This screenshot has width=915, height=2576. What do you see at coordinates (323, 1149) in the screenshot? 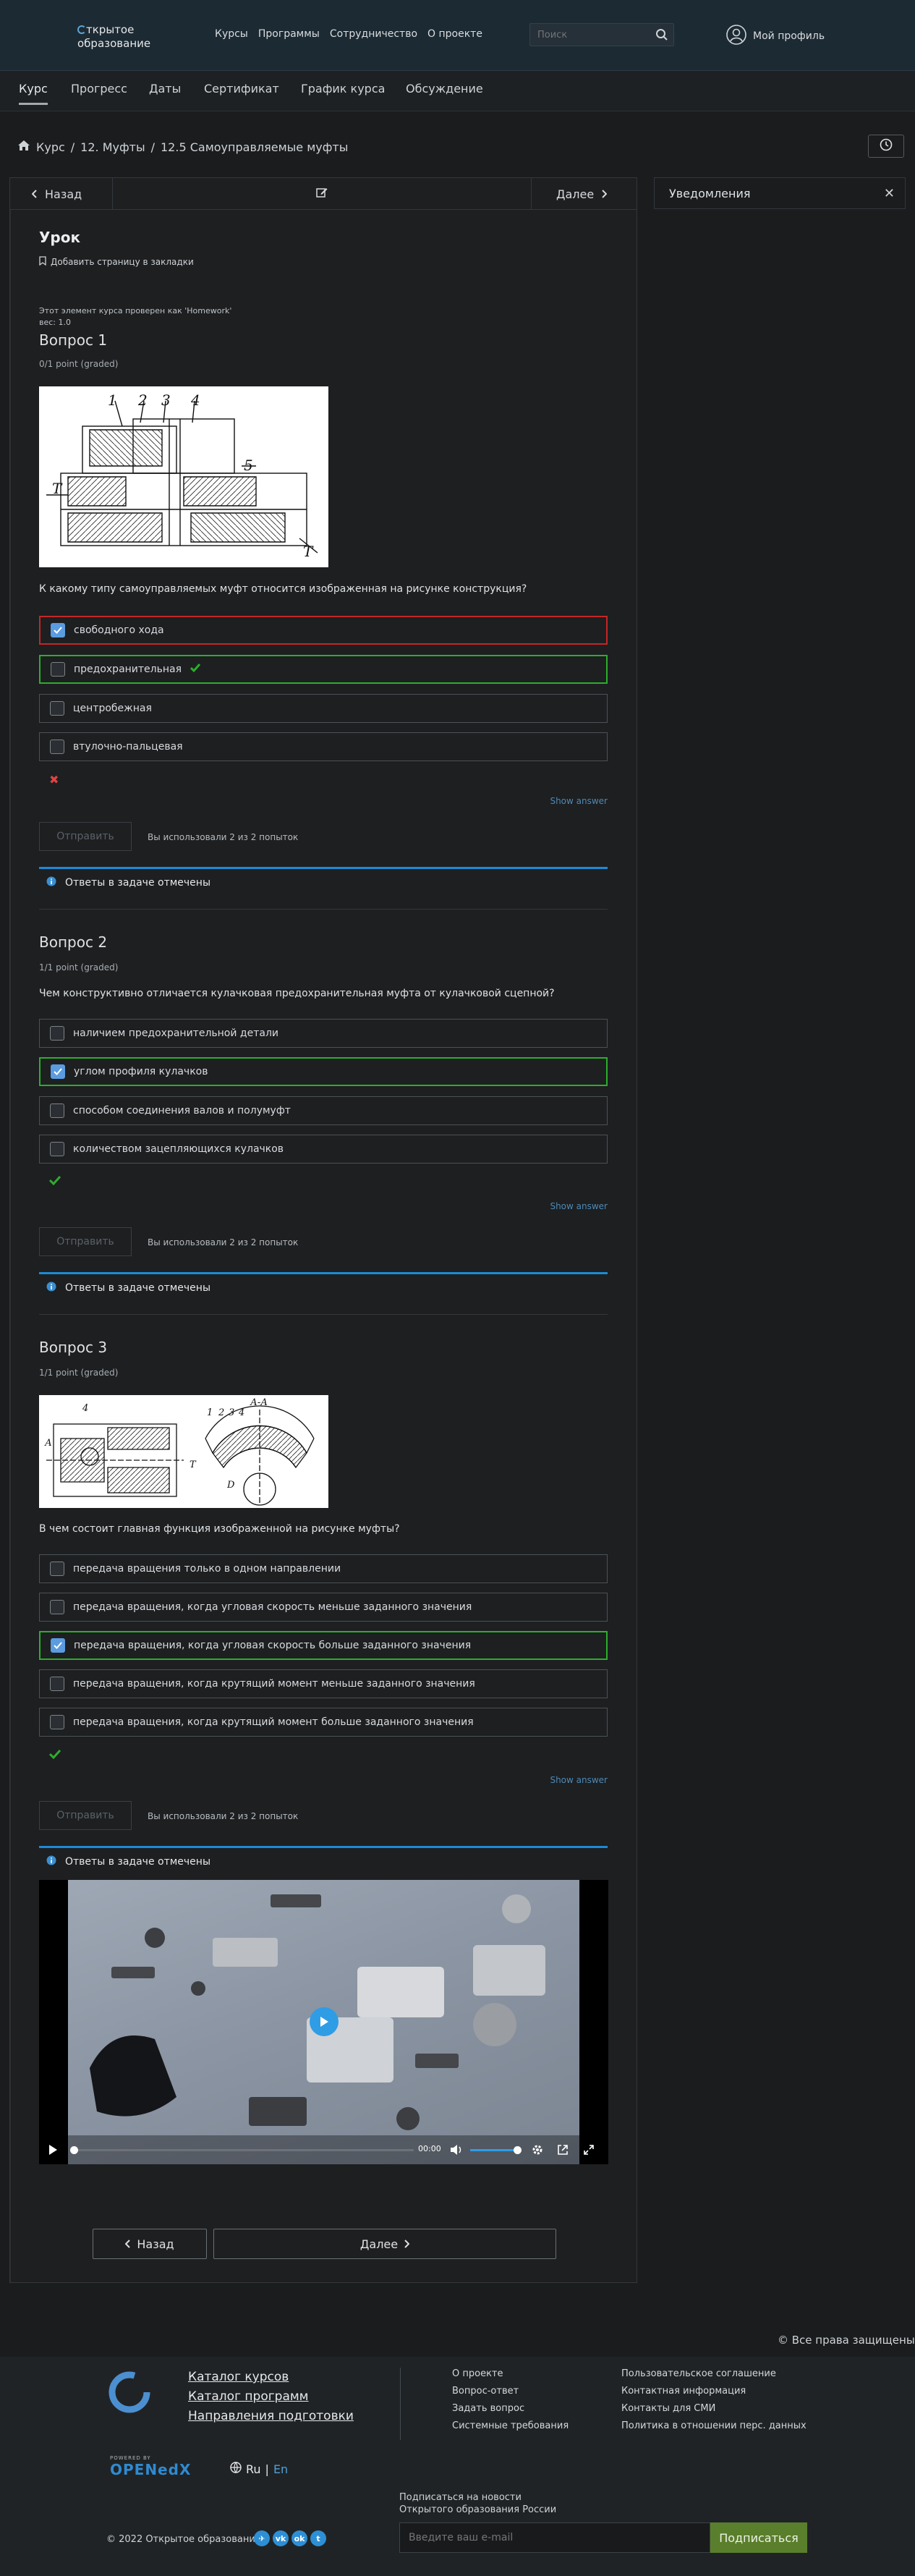
I see `q2-option-4: количеством зацепляющихся кулачков` at bounding box center [323, 1149].